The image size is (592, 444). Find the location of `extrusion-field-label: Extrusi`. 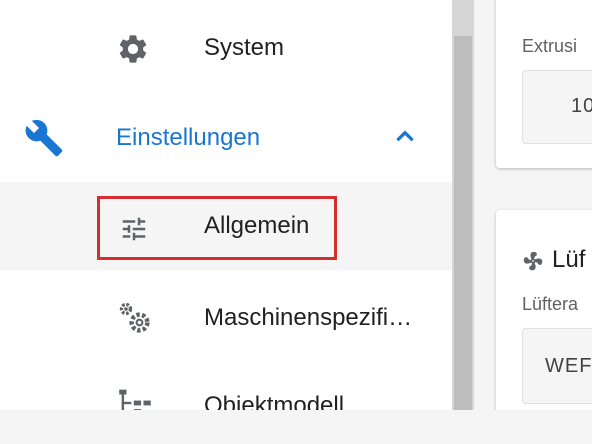

extrusion-field-label: Extrusi is located at coordinates (550, 46).